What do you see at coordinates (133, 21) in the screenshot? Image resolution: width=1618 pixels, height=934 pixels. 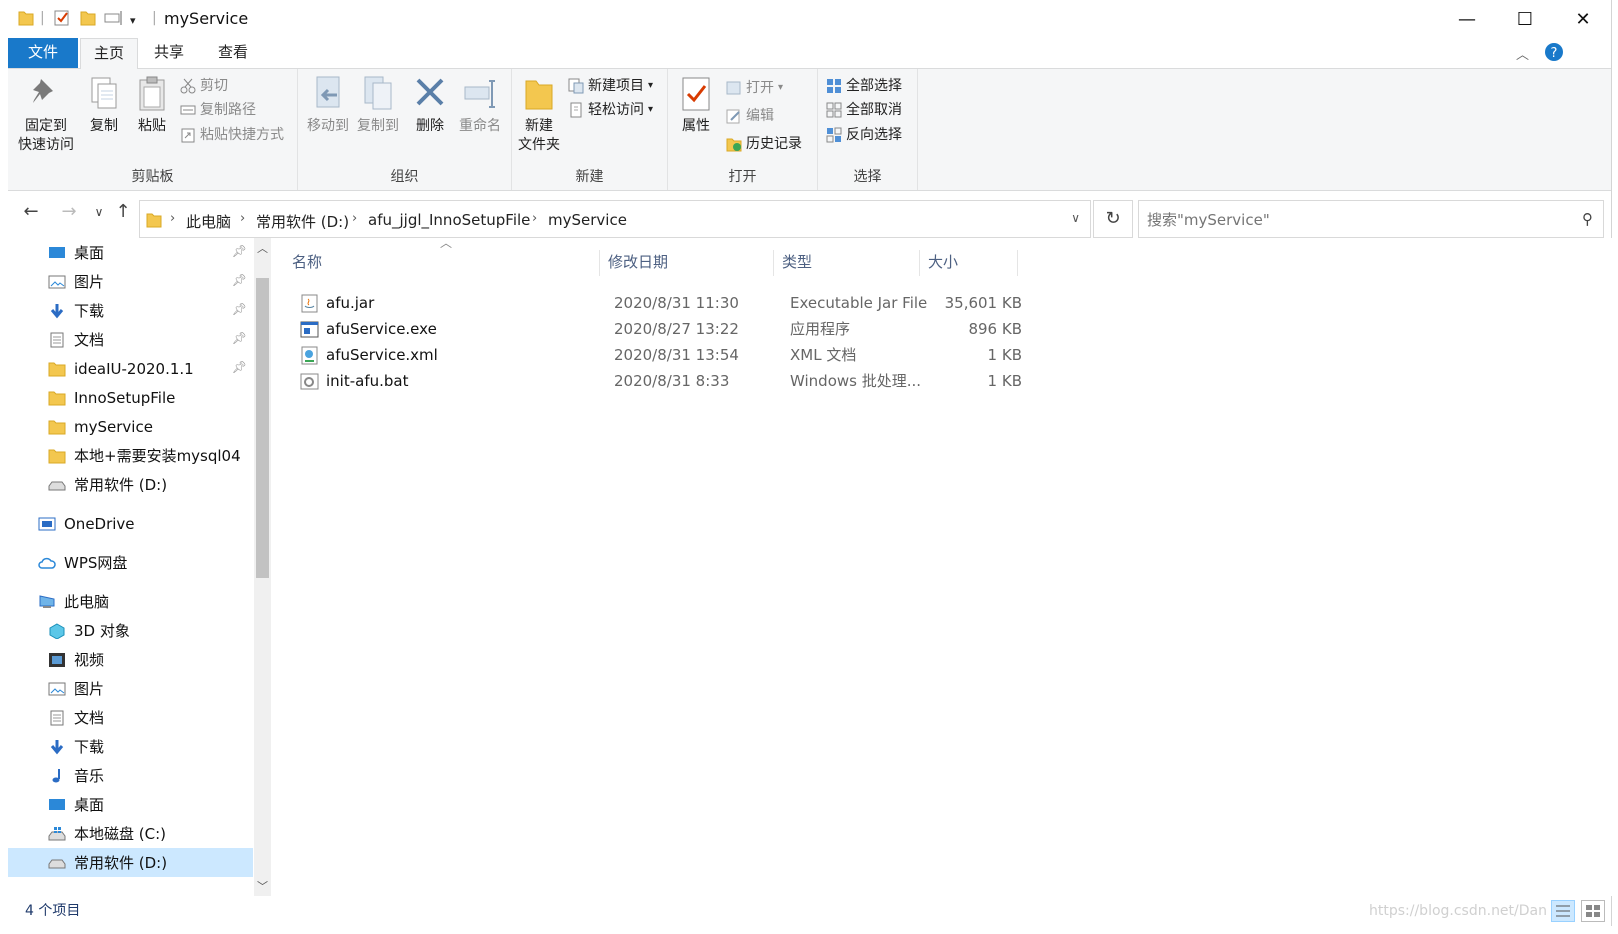 I see `customize-quick-access-icon: ▾` at bounding box center [133, 21].